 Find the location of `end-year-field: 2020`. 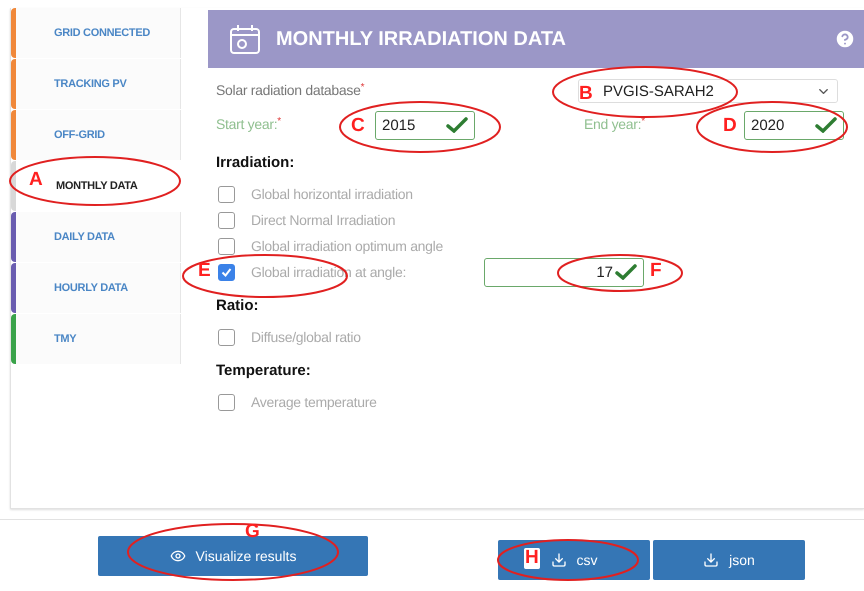

end-year-field: 2020 is located at coordinates (794, 125).